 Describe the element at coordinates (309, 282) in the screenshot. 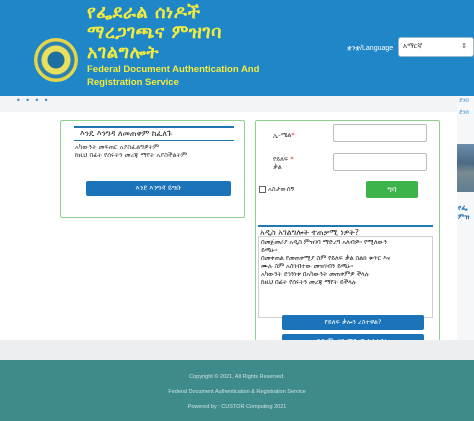

I see `info-line-6: ከዚህ በፊት የሰሩትን መረጃ ማየት ይችላሉ` at that location.